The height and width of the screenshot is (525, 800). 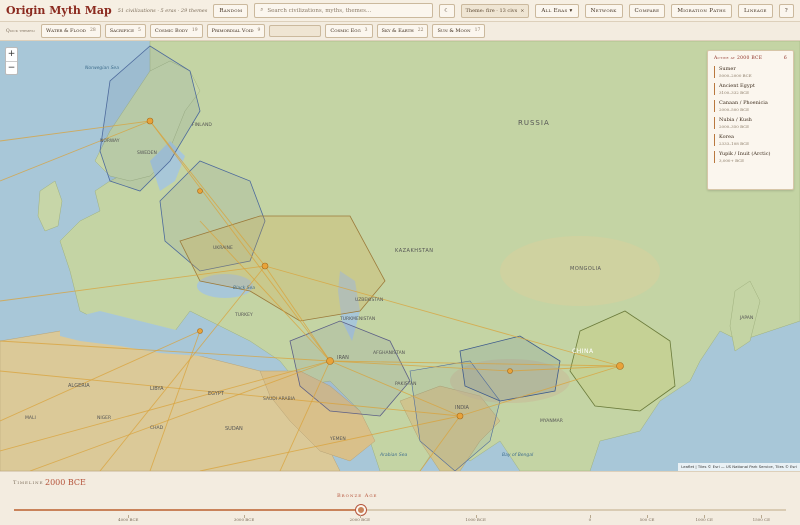 I want to click on civ-name: Korea, so click(x=726, y=137).